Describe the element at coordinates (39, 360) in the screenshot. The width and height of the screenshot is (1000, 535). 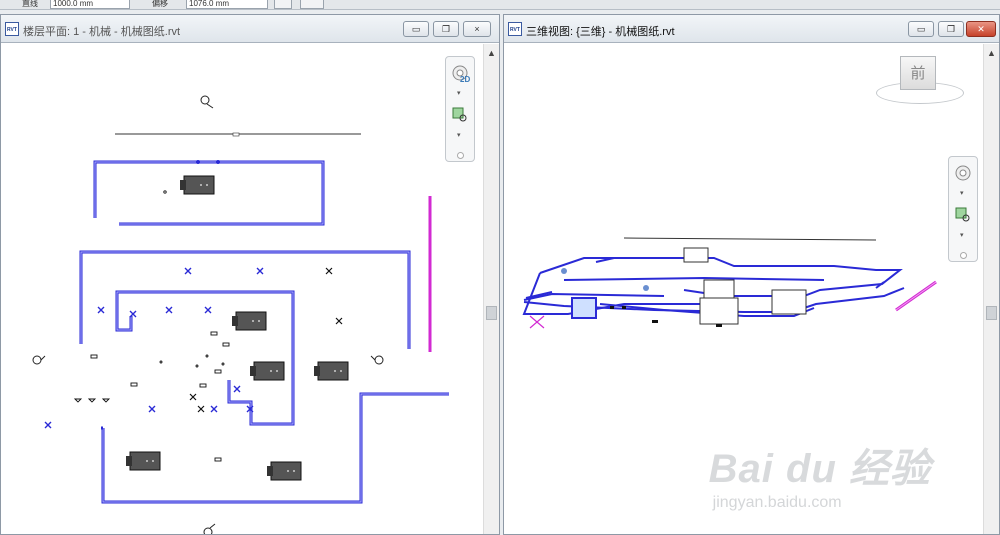
I see `elevation-marker-left` at that location.